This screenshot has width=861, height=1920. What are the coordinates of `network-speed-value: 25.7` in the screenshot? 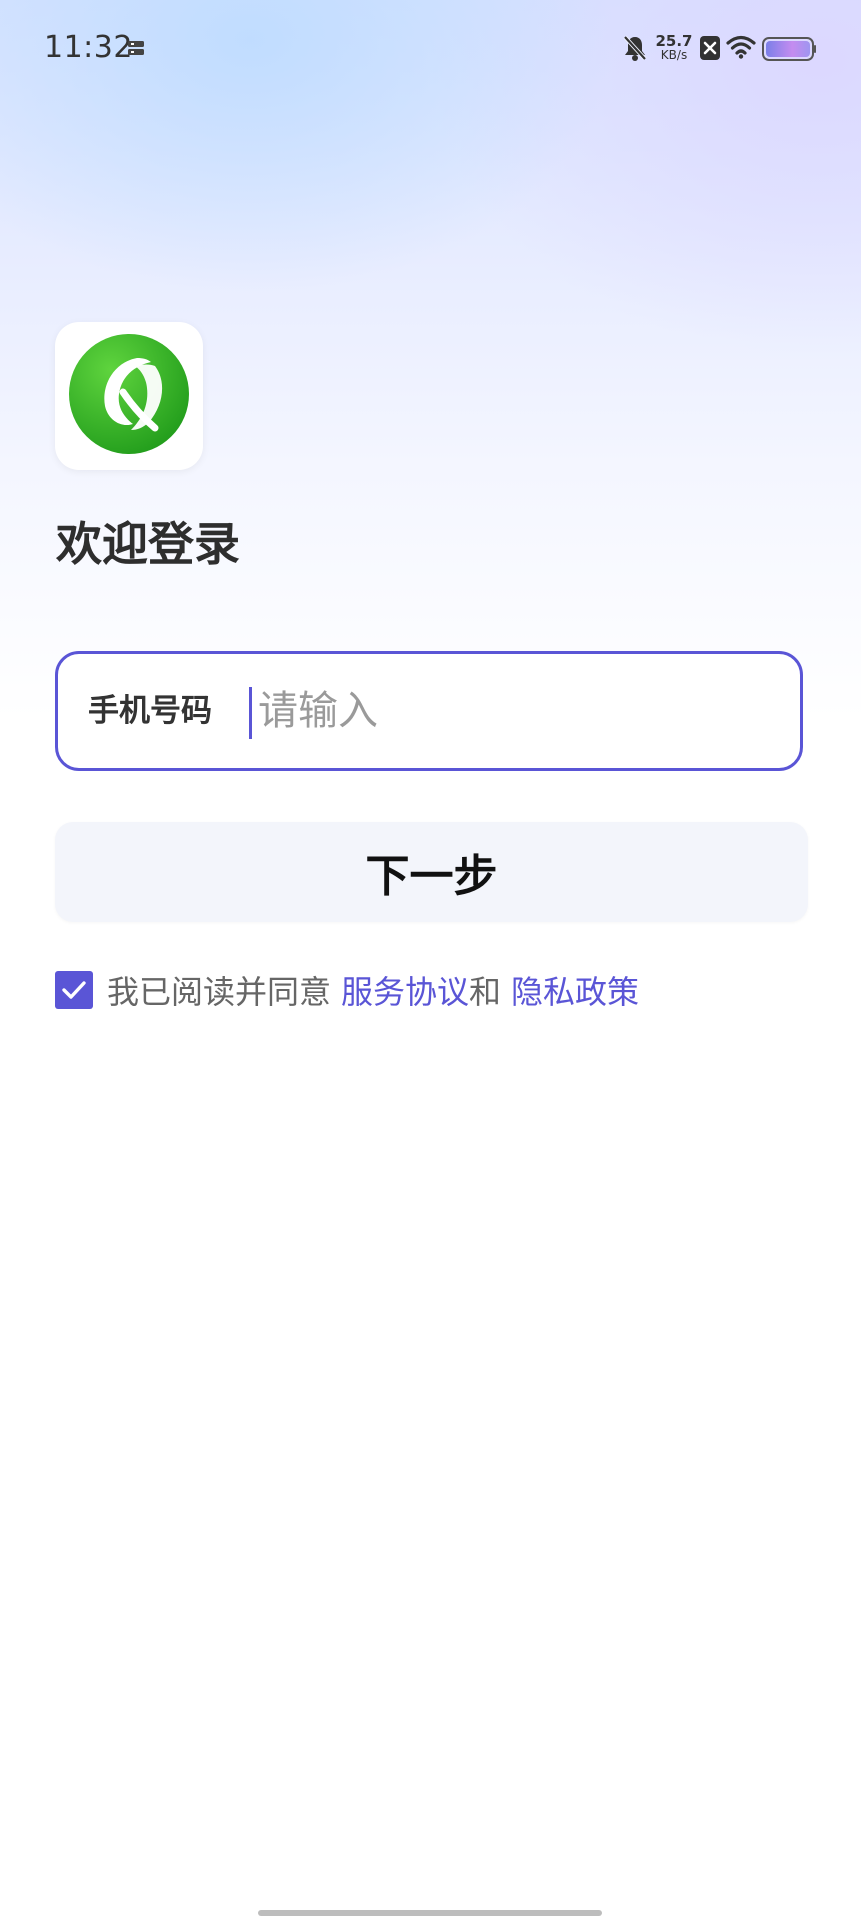 It's located at (674, 41).